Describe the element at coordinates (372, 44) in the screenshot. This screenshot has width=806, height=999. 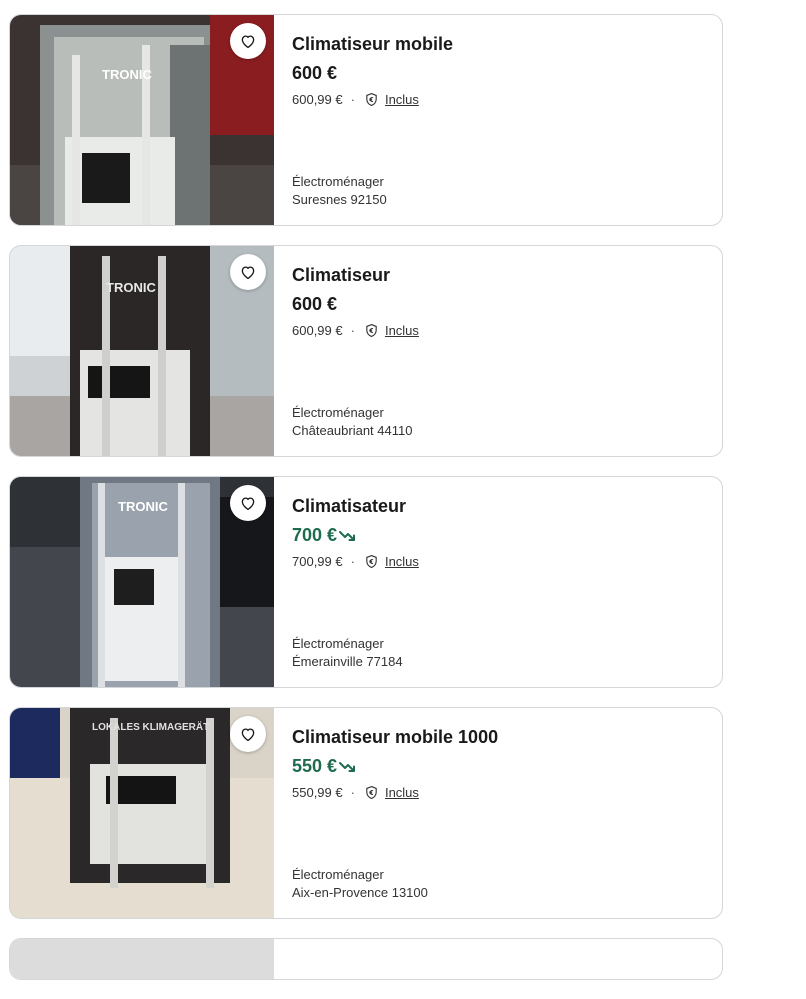
I see `listing-title: Climatiseur mobile` at that location.